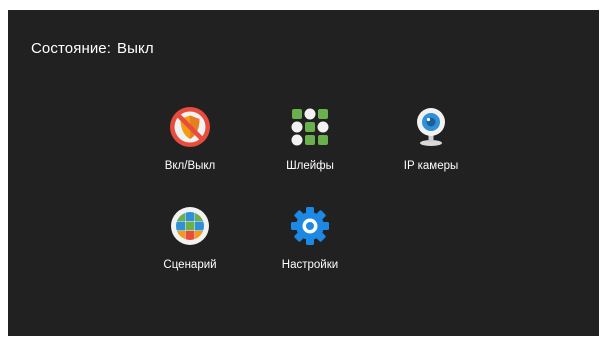 Image resolution: width=607 pixels, height=338 pixels. I want to click on tile-scenario: Сценарий, so click(190, 246).